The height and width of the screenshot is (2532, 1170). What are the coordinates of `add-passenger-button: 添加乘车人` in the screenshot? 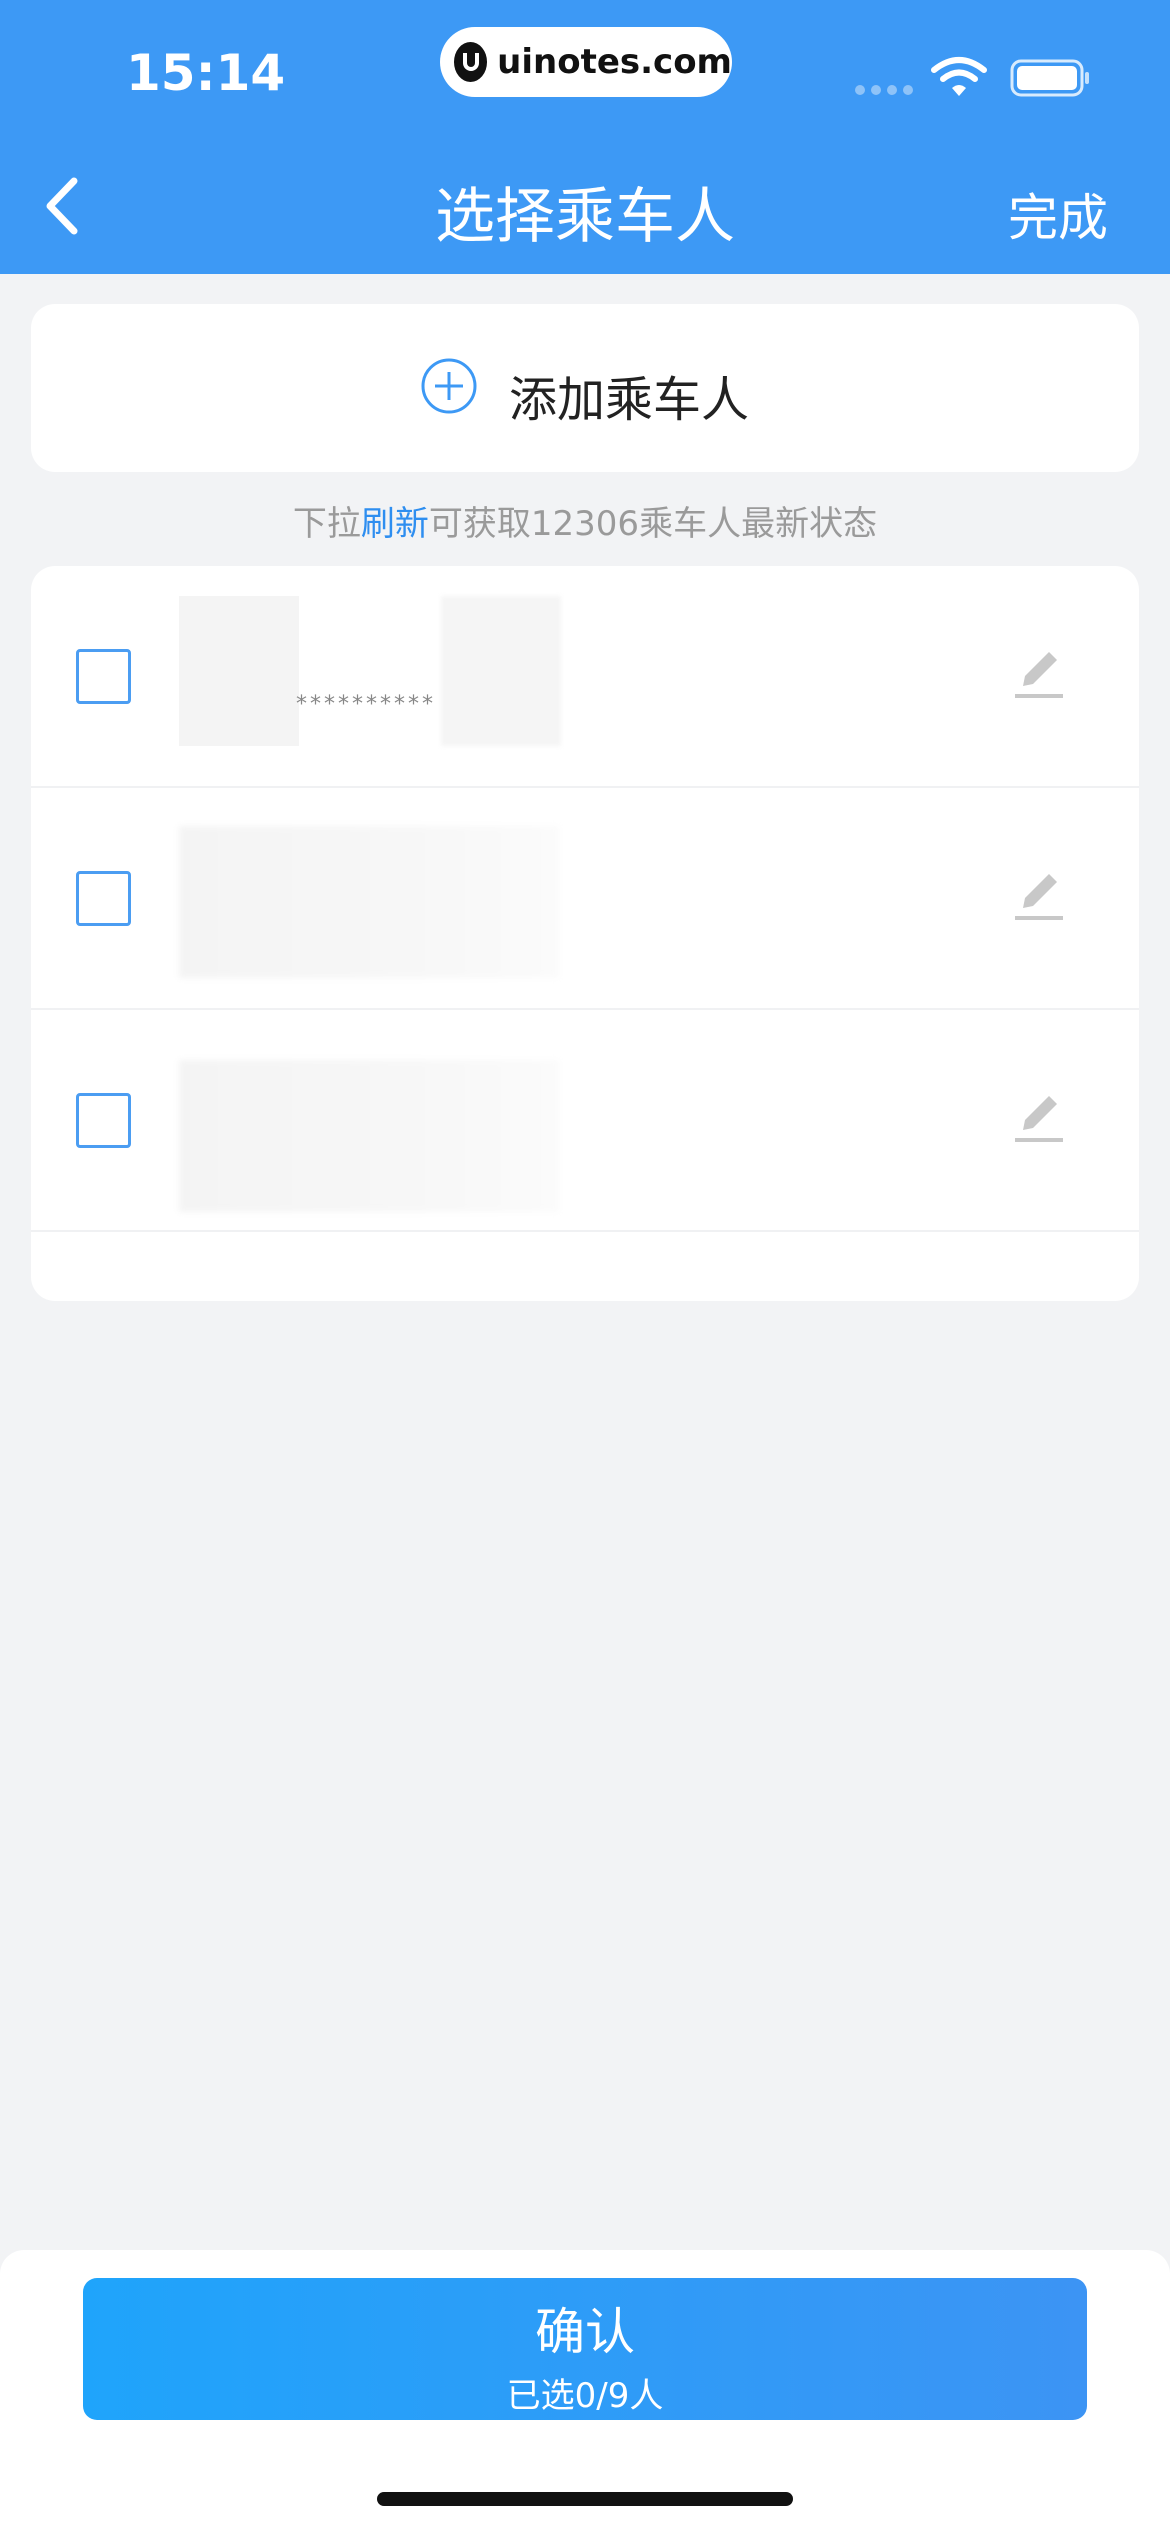 It's located at (585, 388).